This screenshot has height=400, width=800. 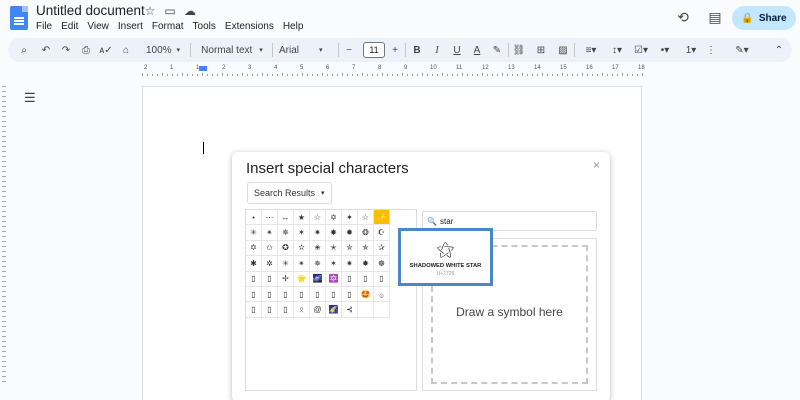 I want to click on symbol-cell: ✨, so click(x=382, y=218).